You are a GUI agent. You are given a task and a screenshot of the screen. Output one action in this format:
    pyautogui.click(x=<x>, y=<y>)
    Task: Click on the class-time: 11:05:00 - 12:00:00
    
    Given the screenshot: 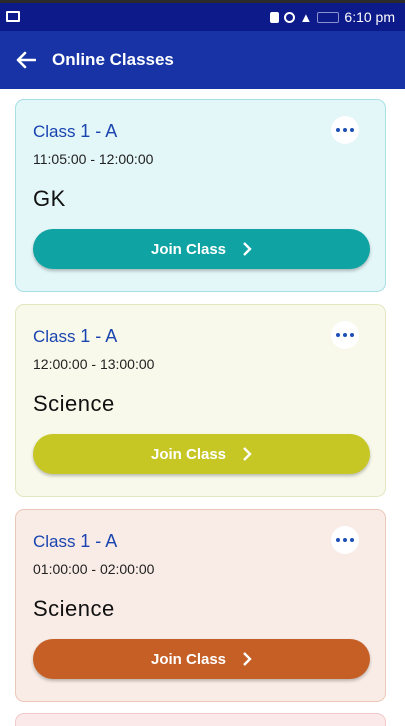 What is the action you would take?
    pyautogui.click(x=93, y=159)
    